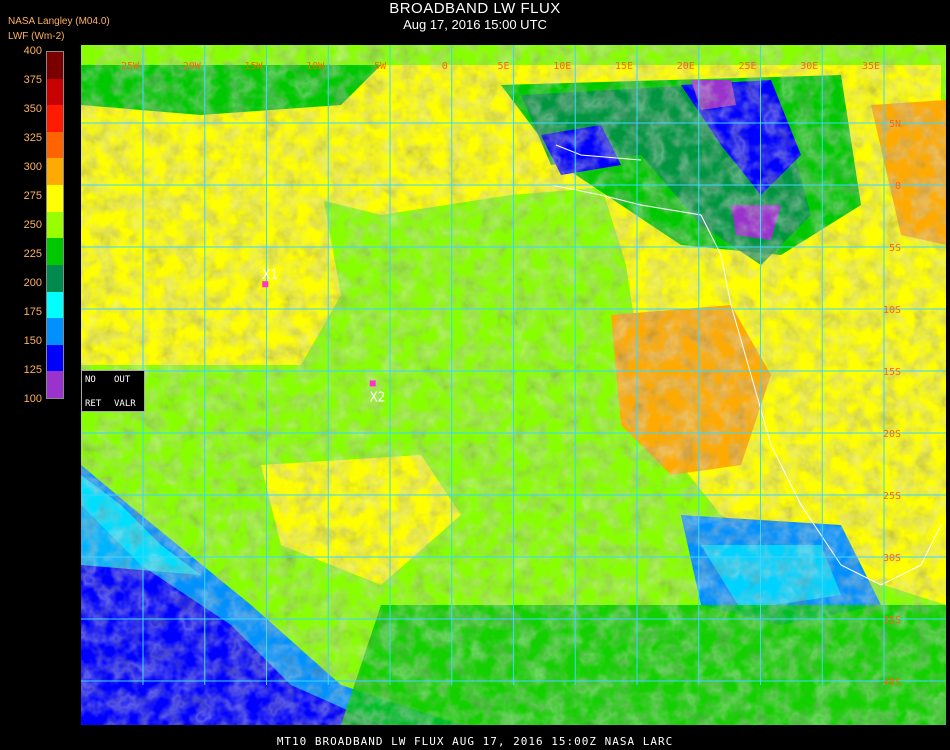 The width and height of the screenshot is (950, 750). What do you see at coordinates (122, 380) in the screenshot?
I see `out-label: OUT` at bounding box center [122, 380].